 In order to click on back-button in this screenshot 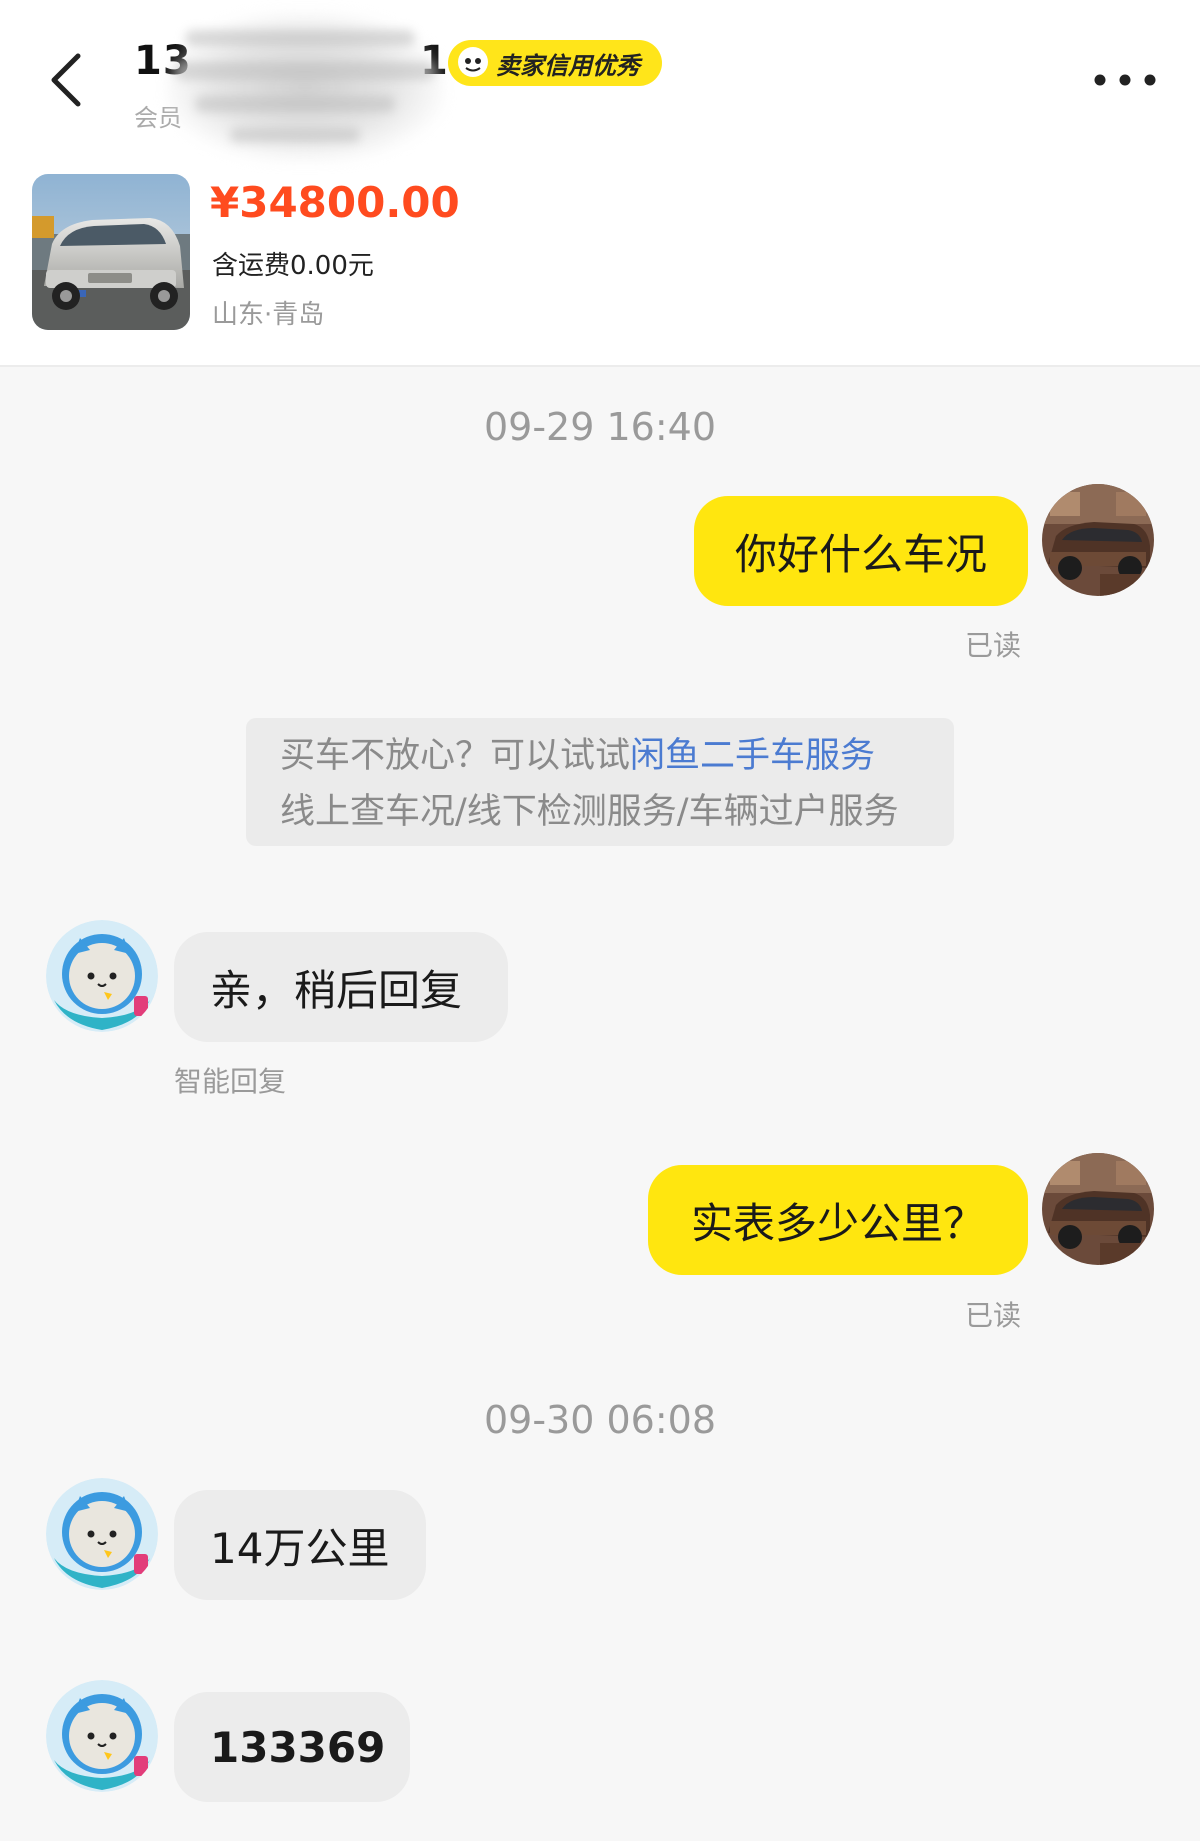, I will do `click(66, 80)`.